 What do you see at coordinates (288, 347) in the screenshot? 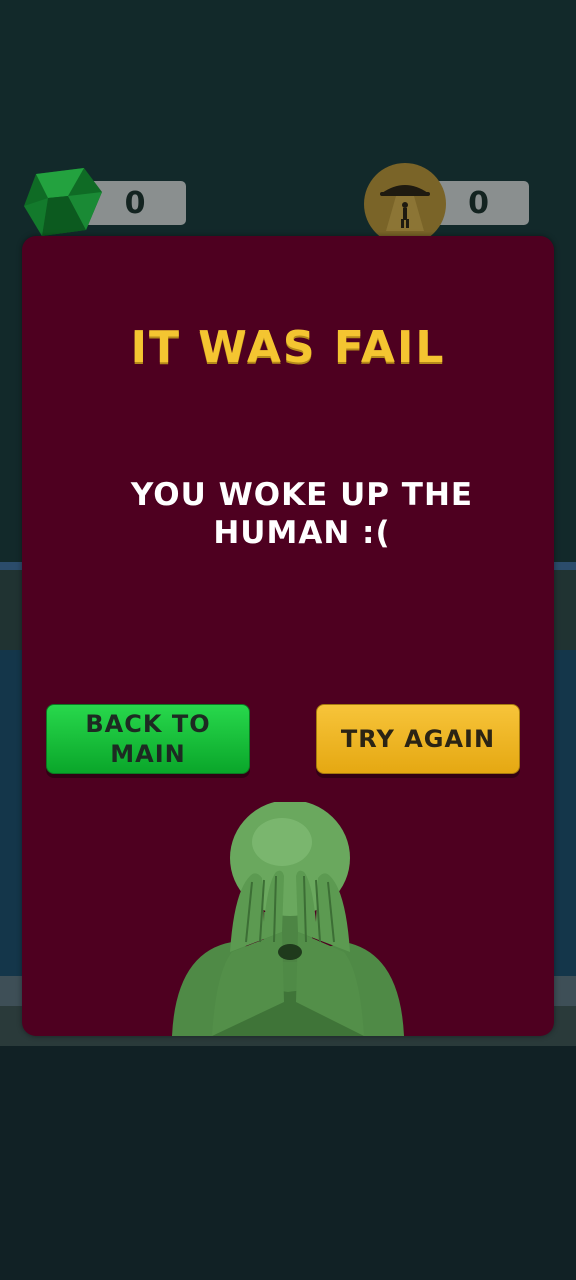
I see `modal-title: IT WAS FAIL` at bounding box center [288, 347].